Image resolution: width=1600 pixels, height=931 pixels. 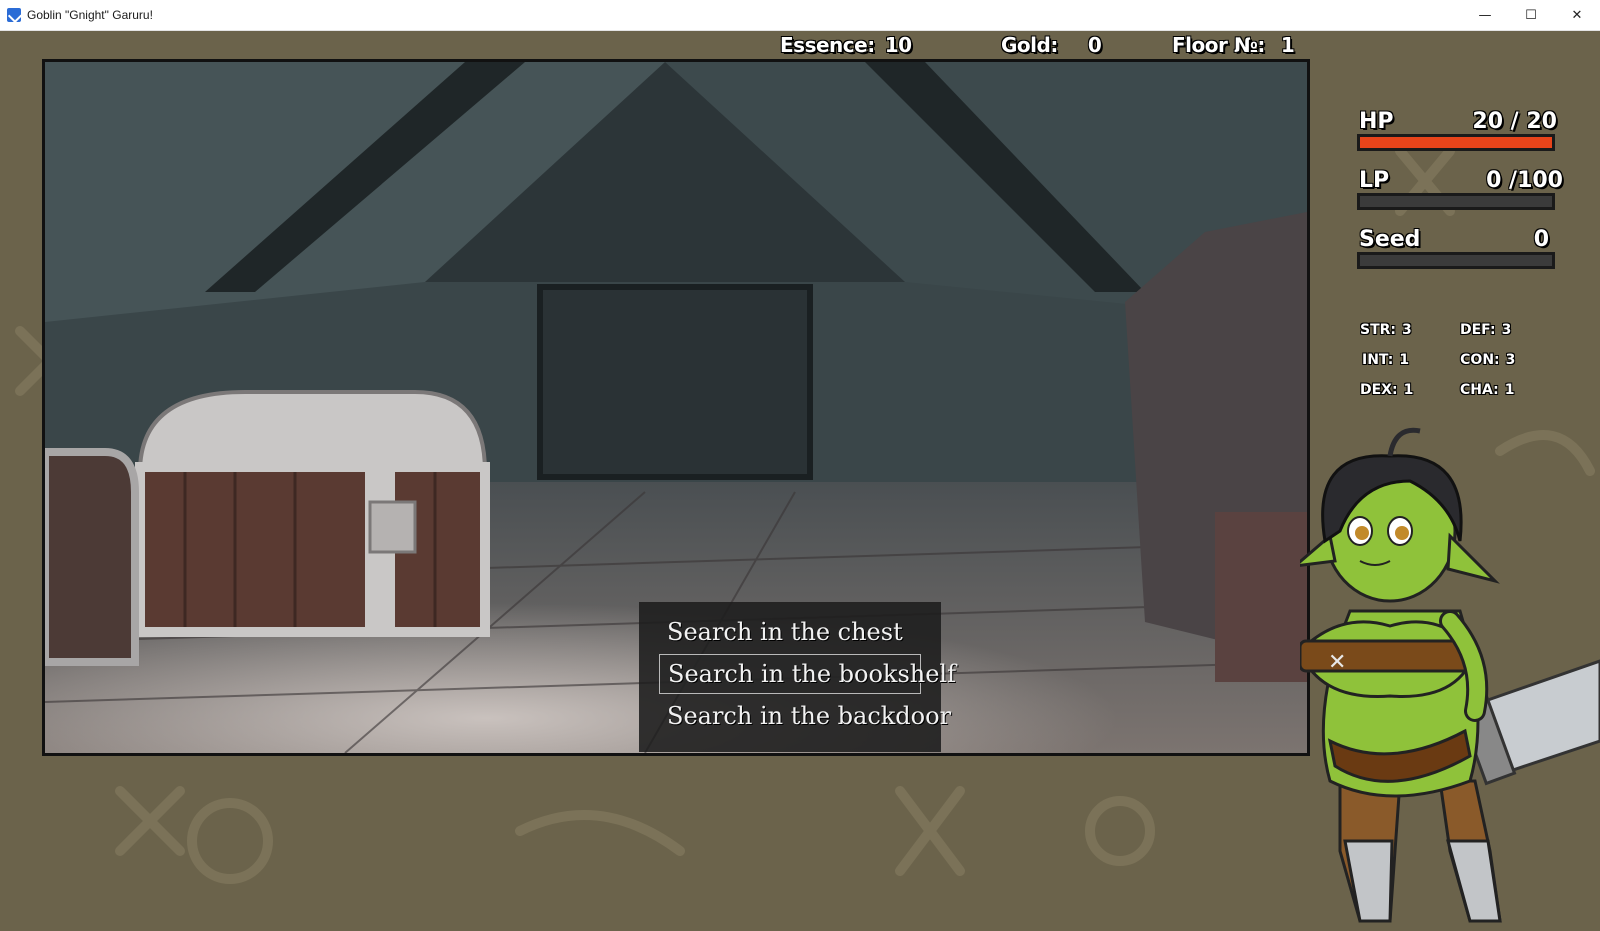 What do you see at coordinates (1094, 45) in the screenshot?
I see `gold-value: 0` at bounding box center [1094, 45].